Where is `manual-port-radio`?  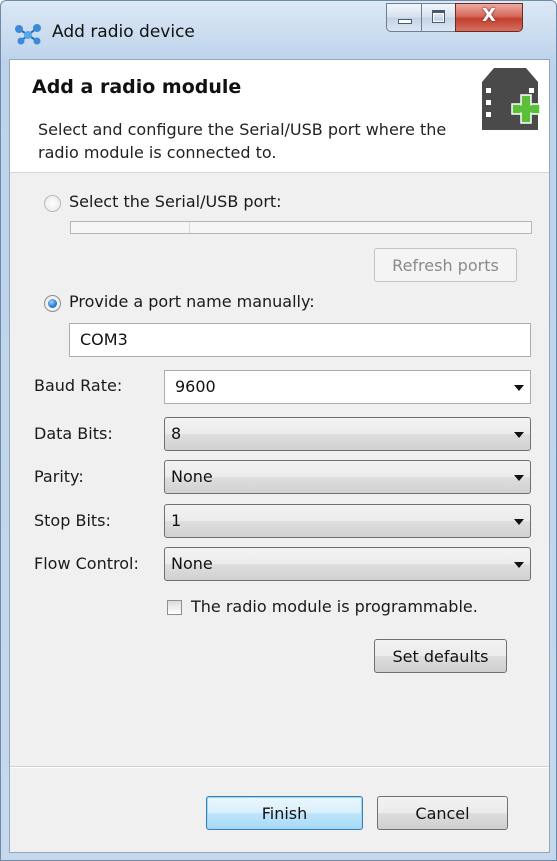 manual-port-radio is located at coordinates (52, 303).